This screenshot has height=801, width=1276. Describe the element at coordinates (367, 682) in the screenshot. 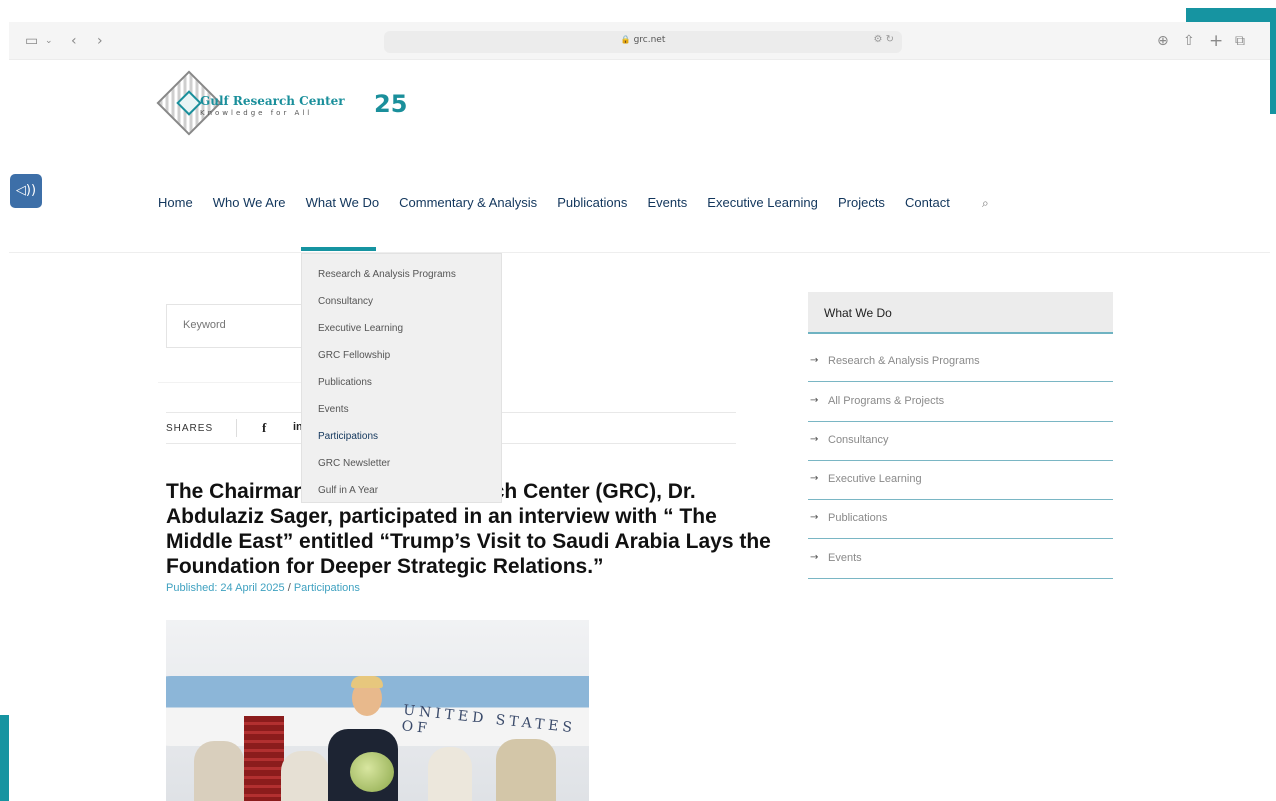

I see `person-hair` at that location.